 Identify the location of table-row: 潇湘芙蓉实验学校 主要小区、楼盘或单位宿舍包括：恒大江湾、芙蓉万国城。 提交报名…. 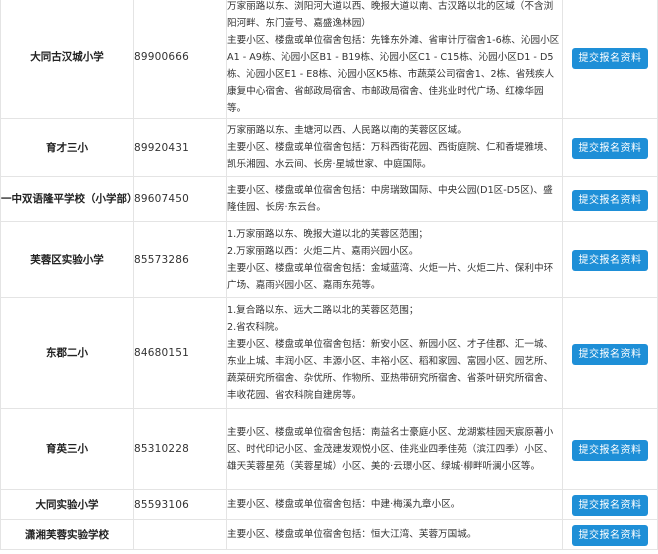
(329, 534).